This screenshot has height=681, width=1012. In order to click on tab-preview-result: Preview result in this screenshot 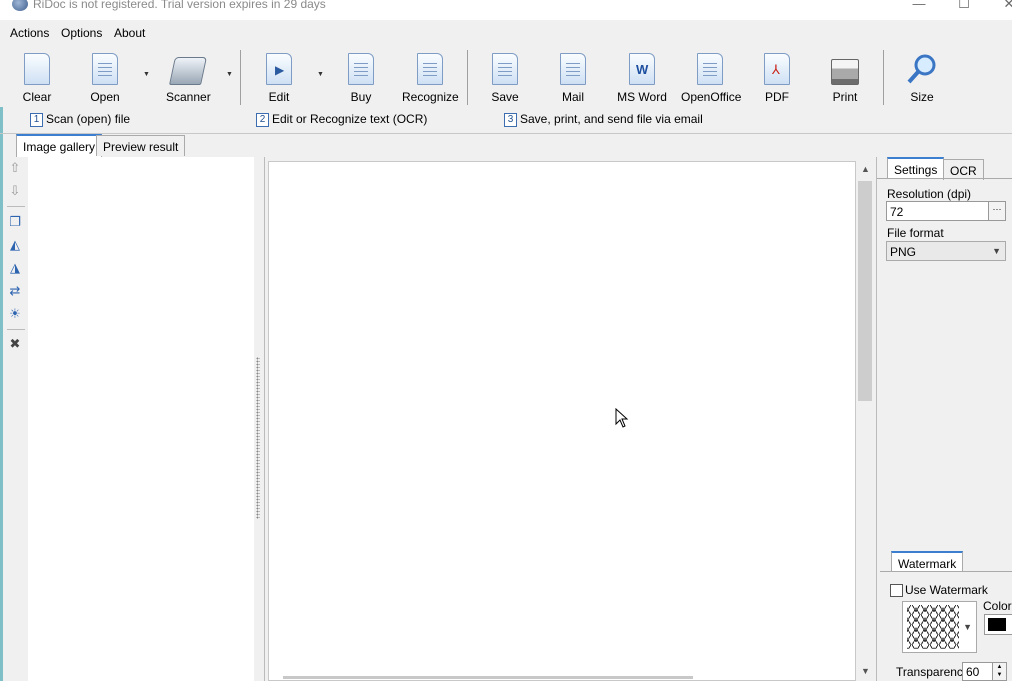, I will do `click(141, 145)`.